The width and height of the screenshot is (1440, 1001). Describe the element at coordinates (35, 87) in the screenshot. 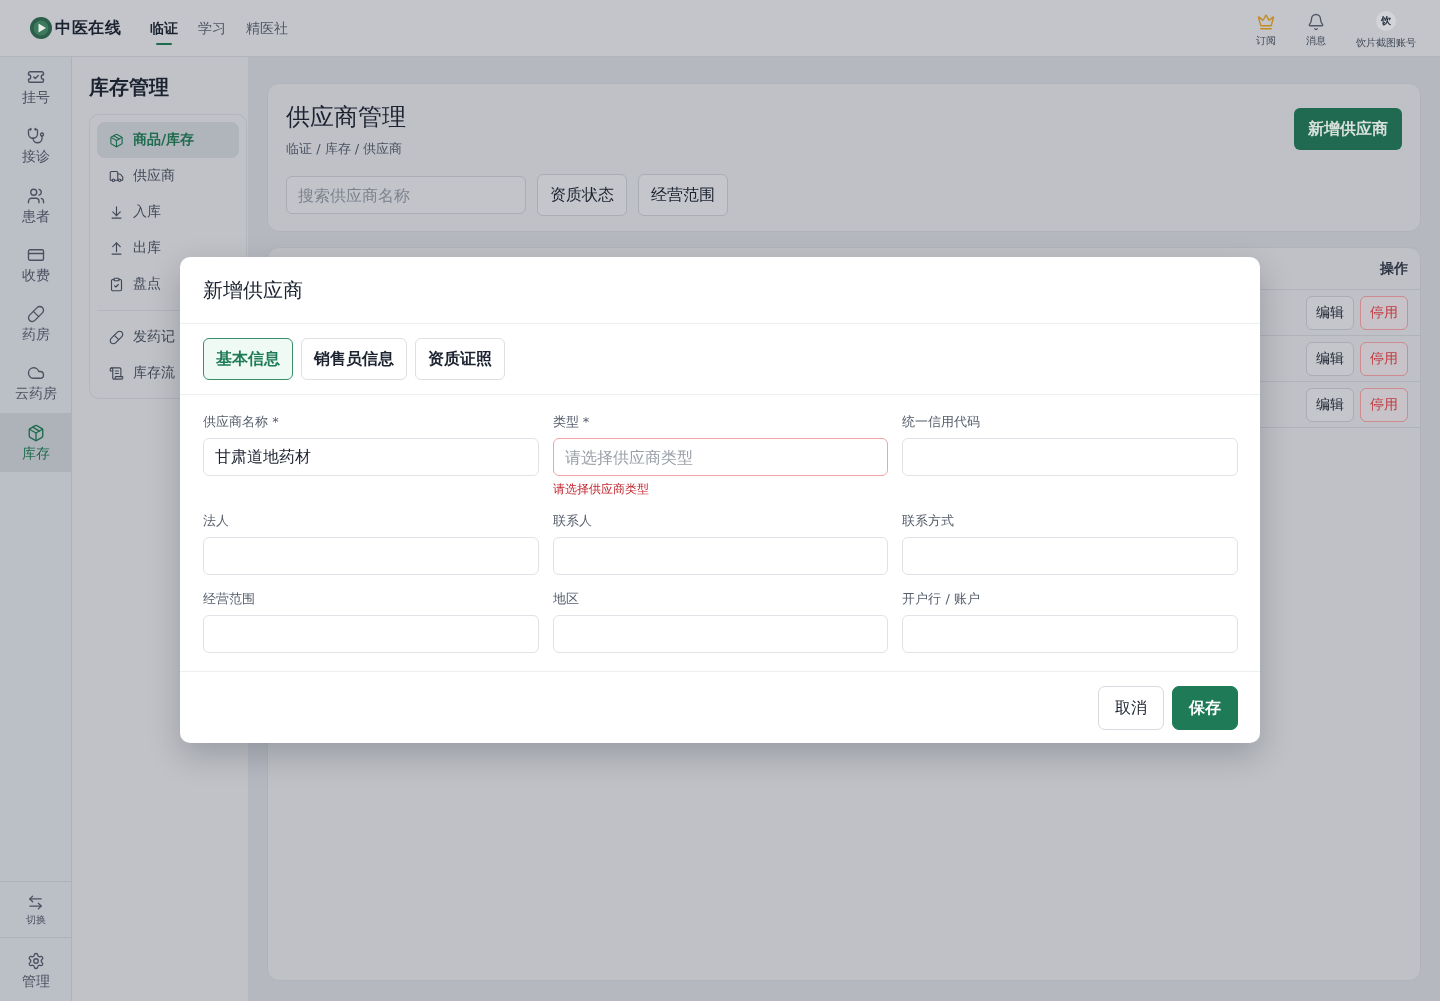

I see `sidebar-item: 挂号` at that location.